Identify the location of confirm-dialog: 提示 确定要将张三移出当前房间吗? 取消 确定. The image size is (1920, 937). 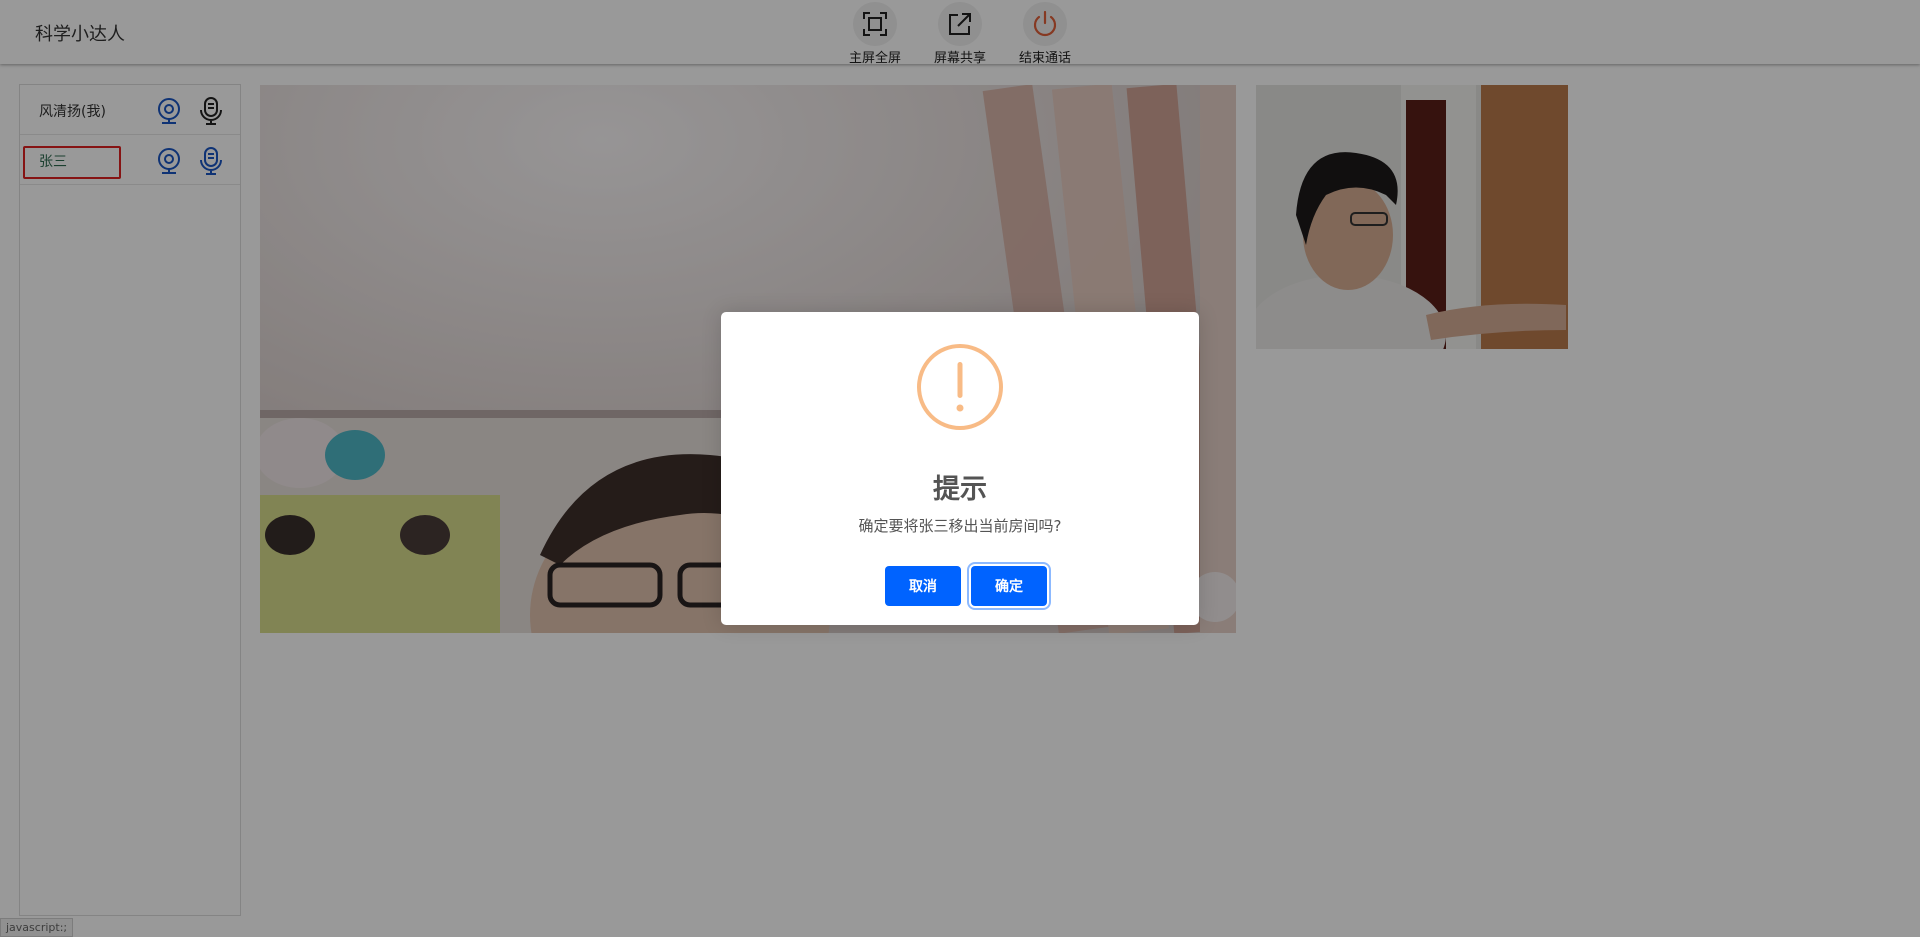
(960, 468).